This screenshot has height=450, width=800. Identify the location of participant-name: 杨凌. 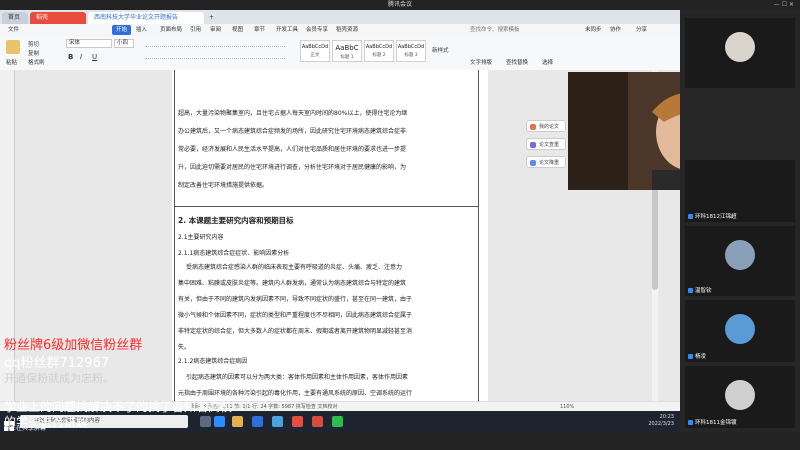
(697, 356).